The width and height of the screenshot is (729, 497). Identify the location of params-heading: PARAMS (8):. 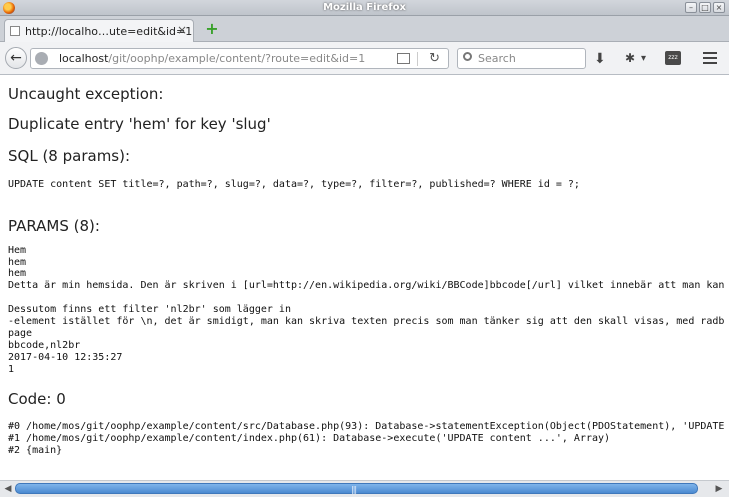
(54, 226).